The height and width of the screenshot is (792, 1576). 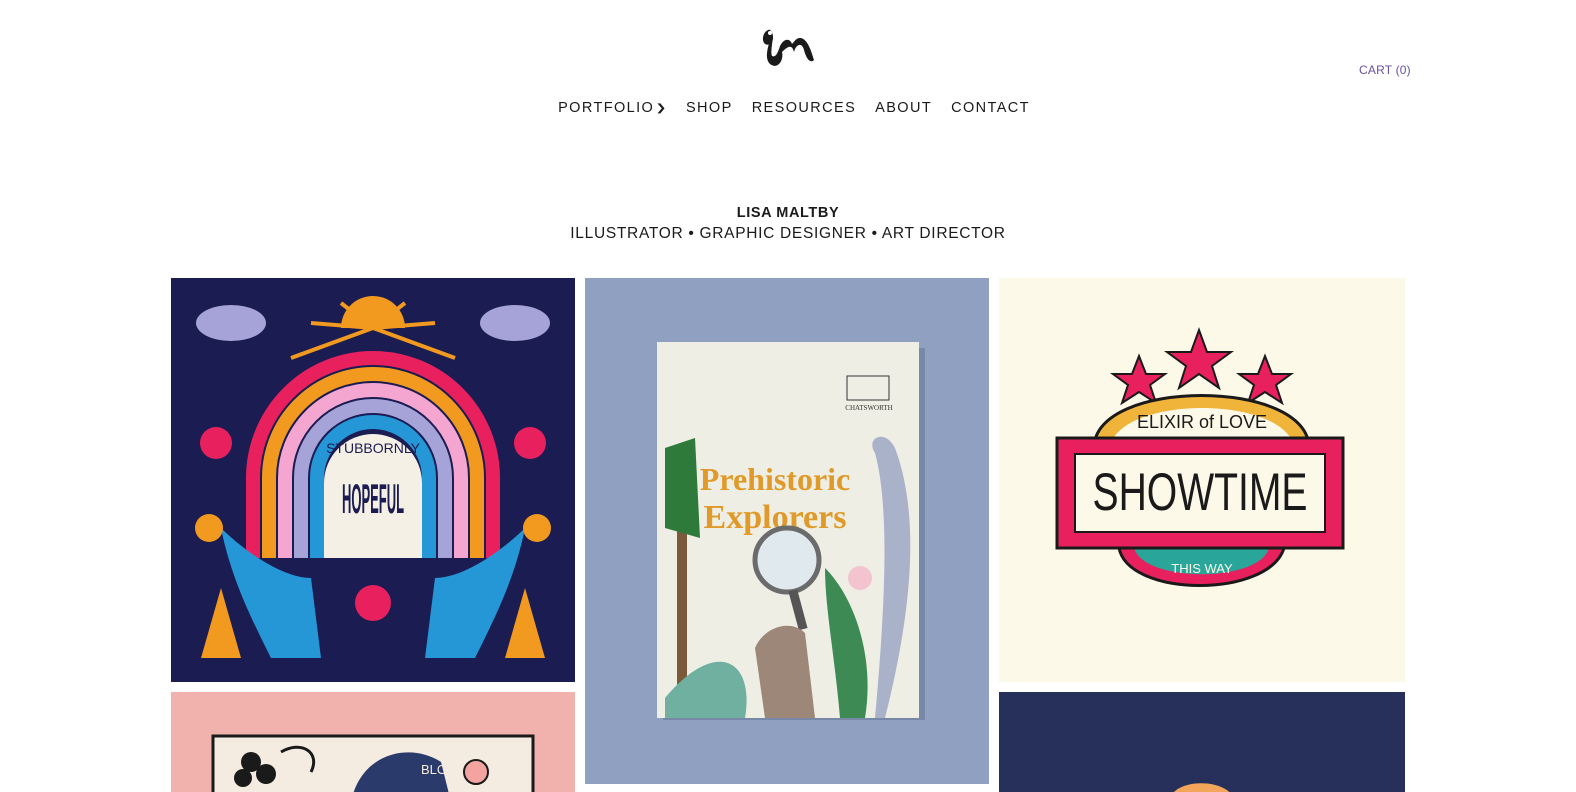 I want to click on tile-text-hopeful: HOPEFUL, so click(x=373, y=498).